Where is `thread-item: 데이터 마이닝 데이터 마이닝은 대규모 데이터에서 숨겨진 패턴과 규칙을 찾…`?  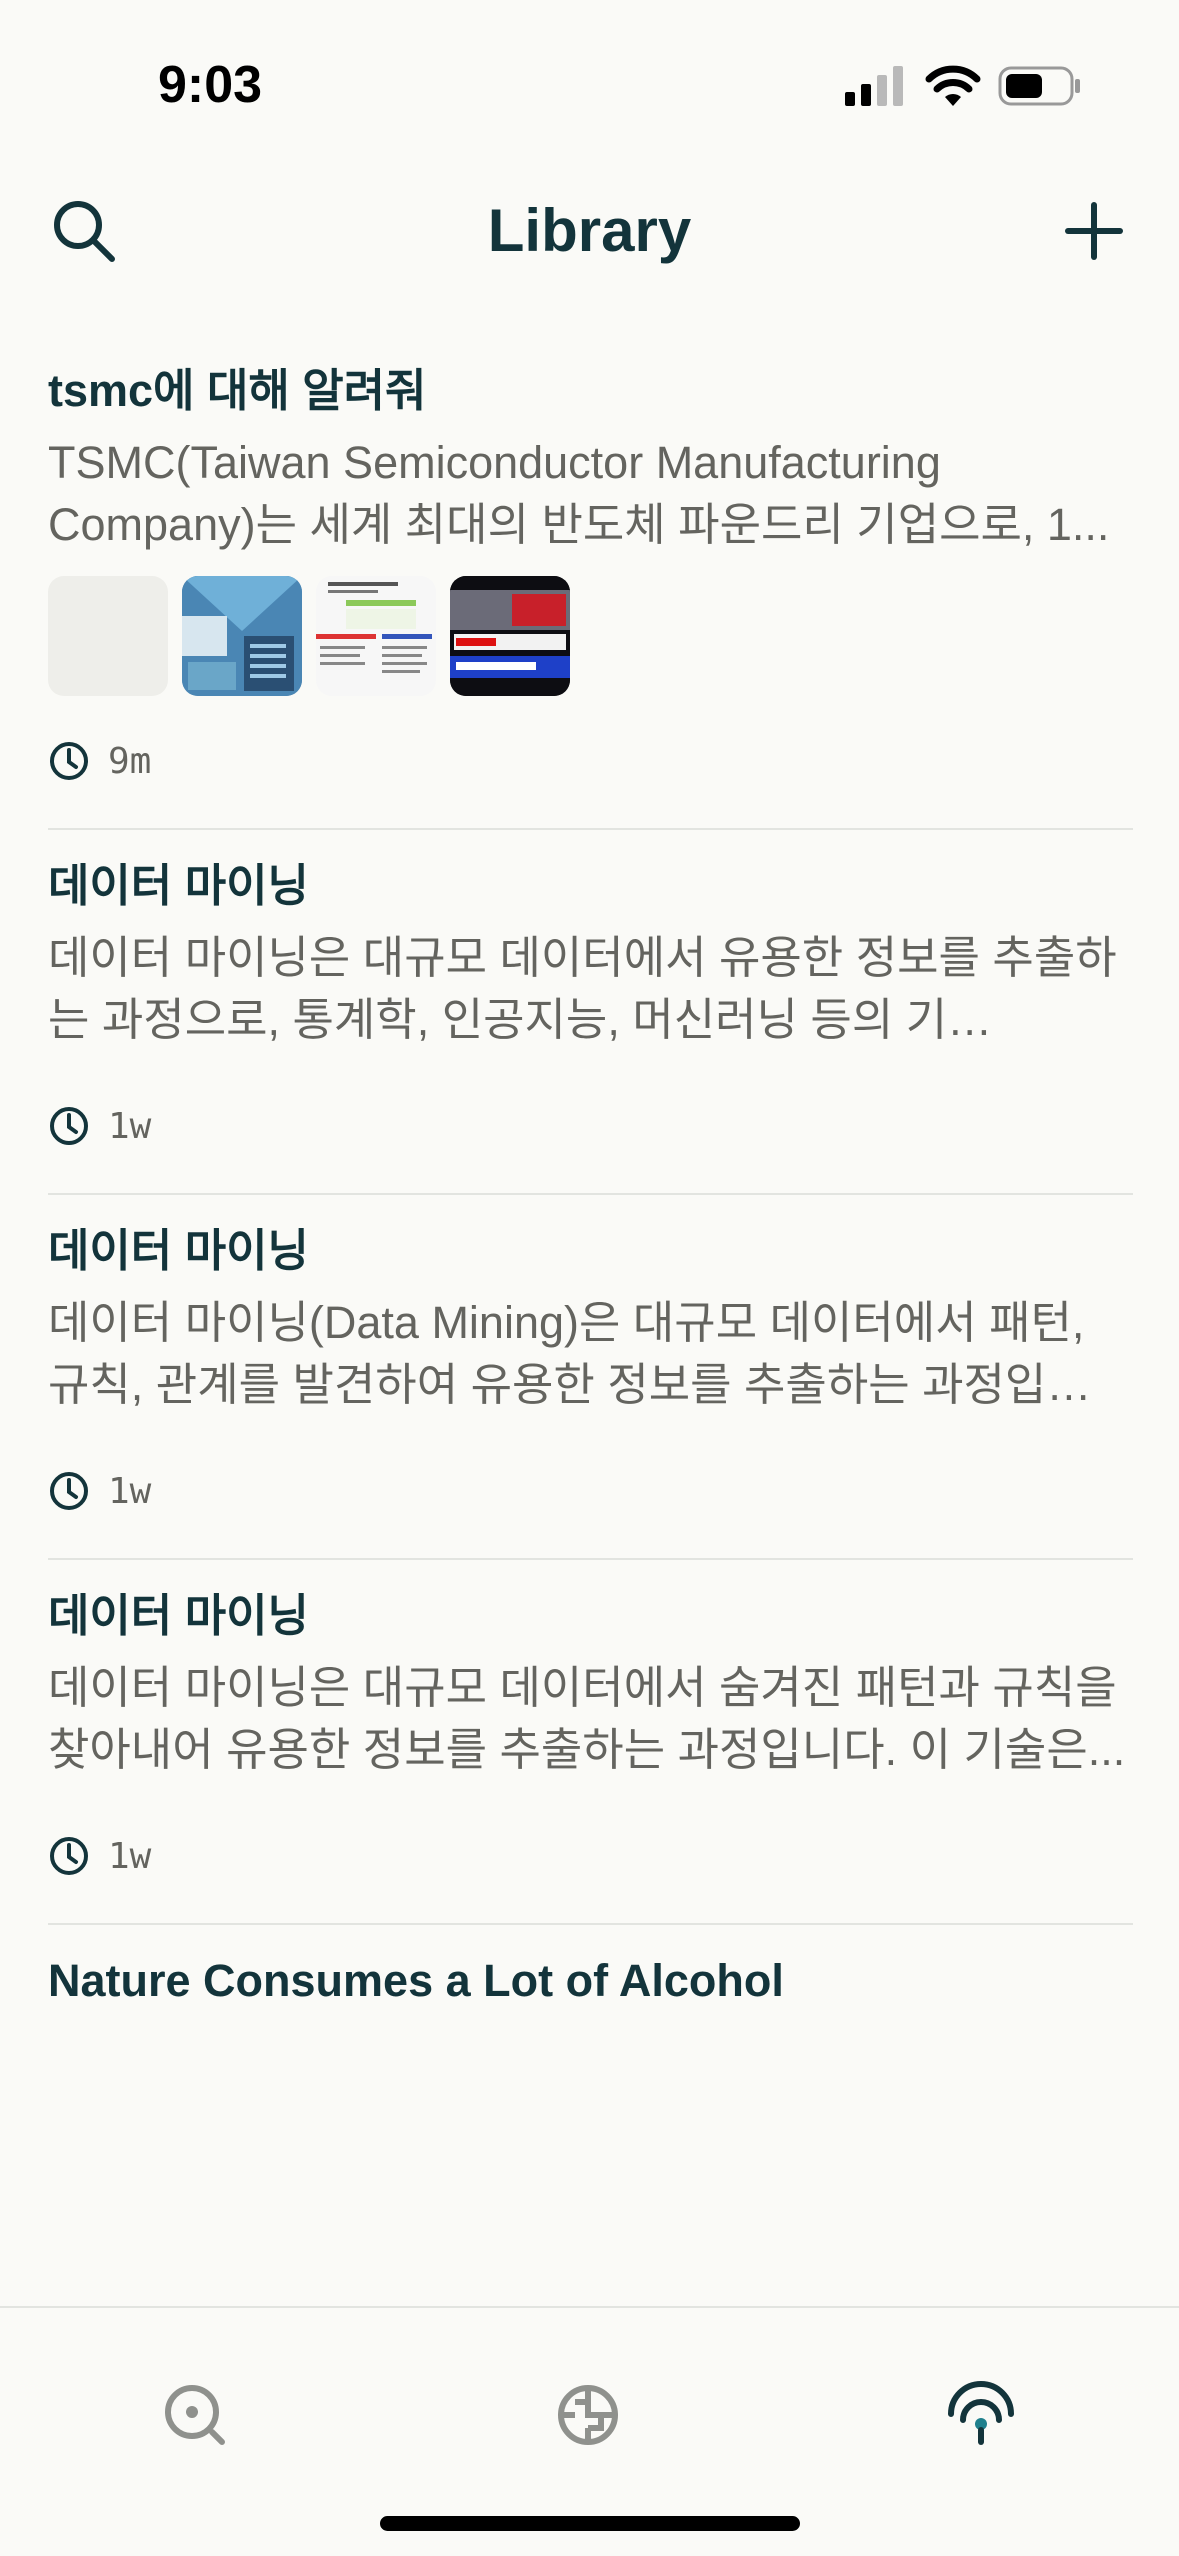 thread-item: 데이터 마이닝 데이터 마이닝은 대규모 데이터에서 숨겨진 패턴과 규칙을 찾… is located at coordinates (590, 1742).